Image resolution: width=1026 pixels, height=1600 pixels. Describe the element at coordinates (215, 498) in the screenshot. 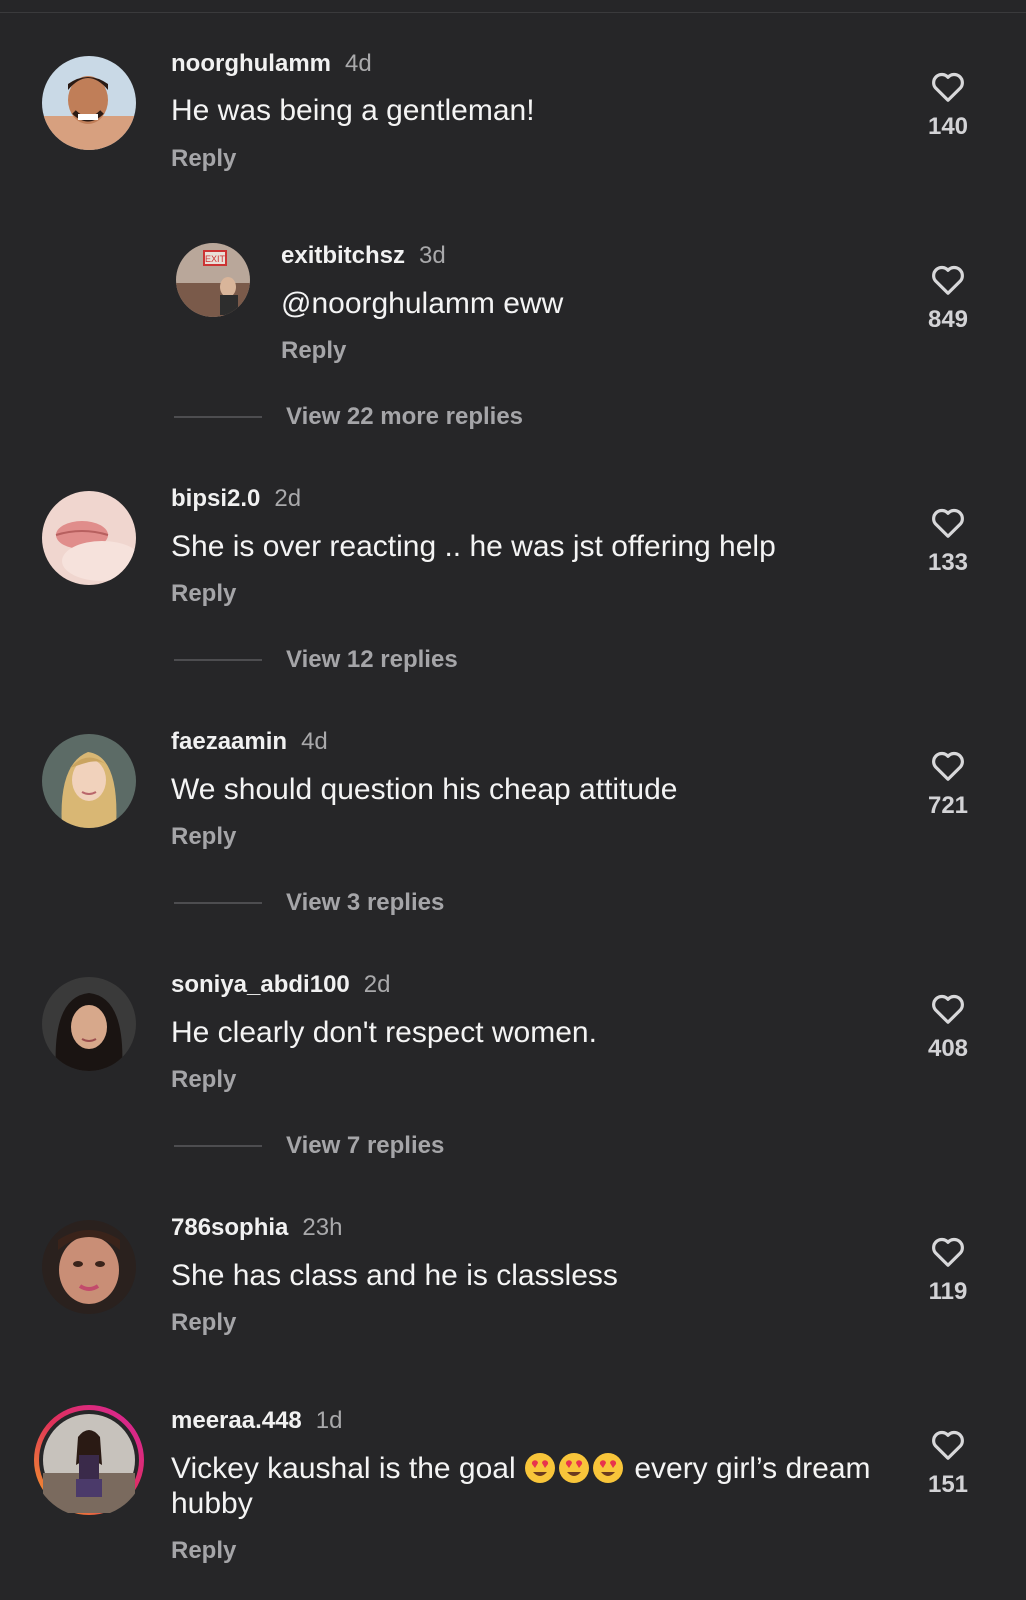

I see `username: bipsi2.0` at that location.